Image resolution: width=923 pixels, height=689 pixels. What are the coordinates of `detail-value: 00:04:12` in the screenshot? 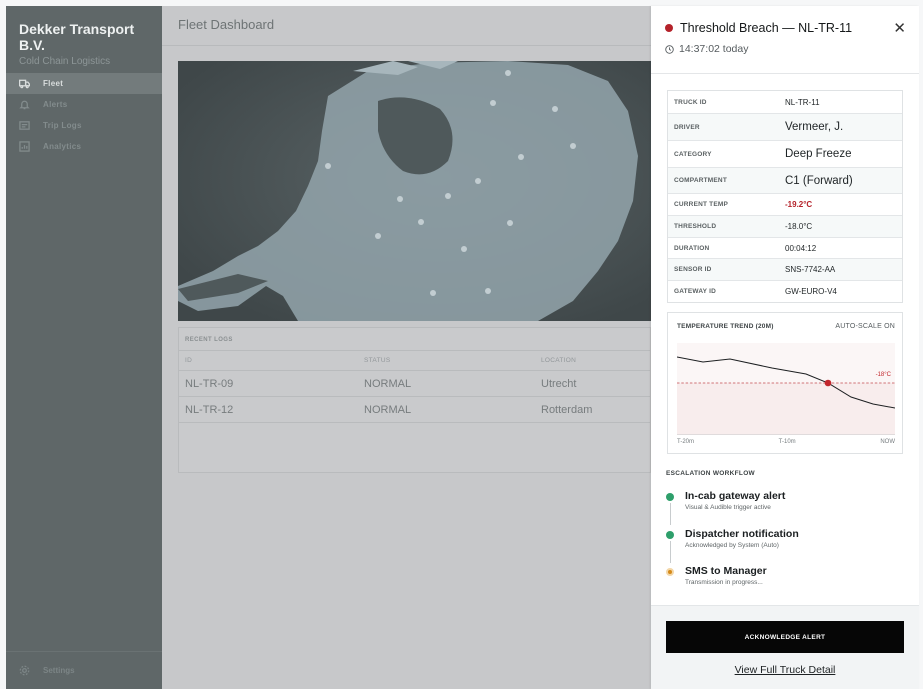 It's located at (801, 248).